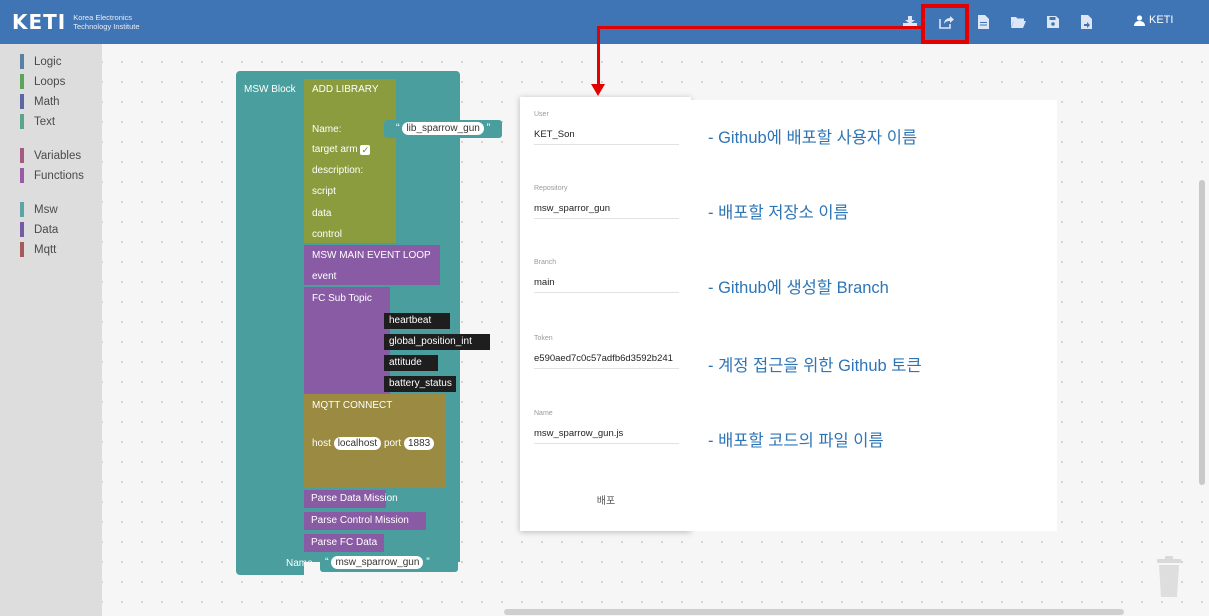 This screenshot has height=616, width=1209. I want to click on file-export-icon, so click(1086, 22).